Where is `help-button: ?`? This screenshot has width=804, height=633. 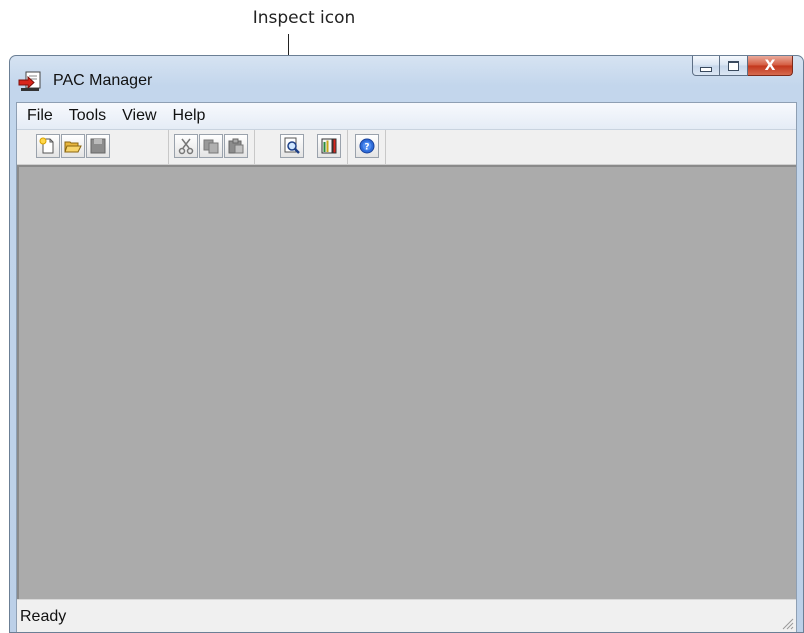
help-button: ? is located at coordinates (367, 146).